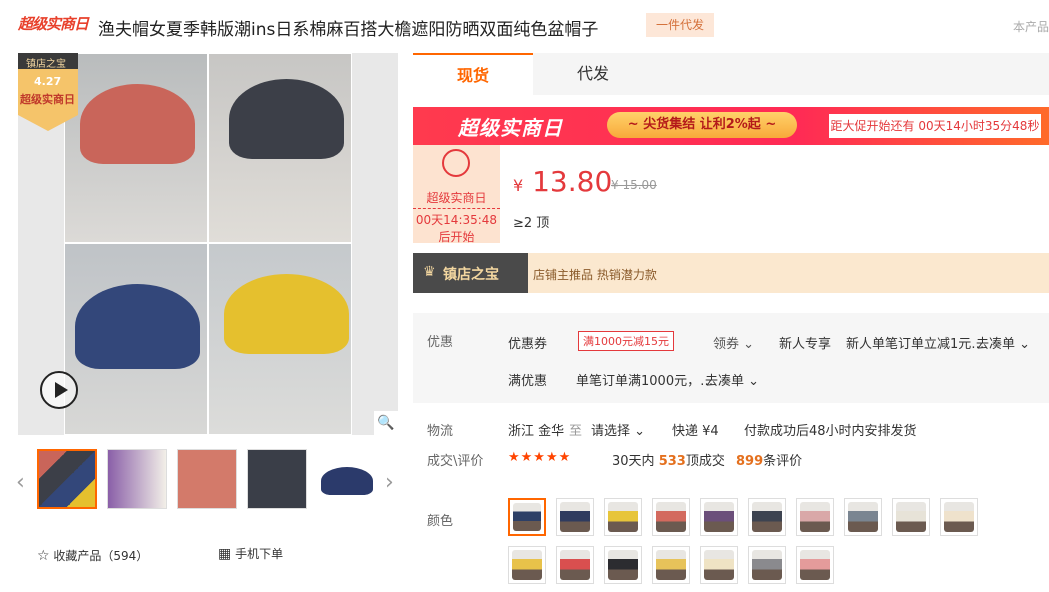 This screenshot has width=1049, height=592. I want to click on star-icon: ☆, so click(43, 556).